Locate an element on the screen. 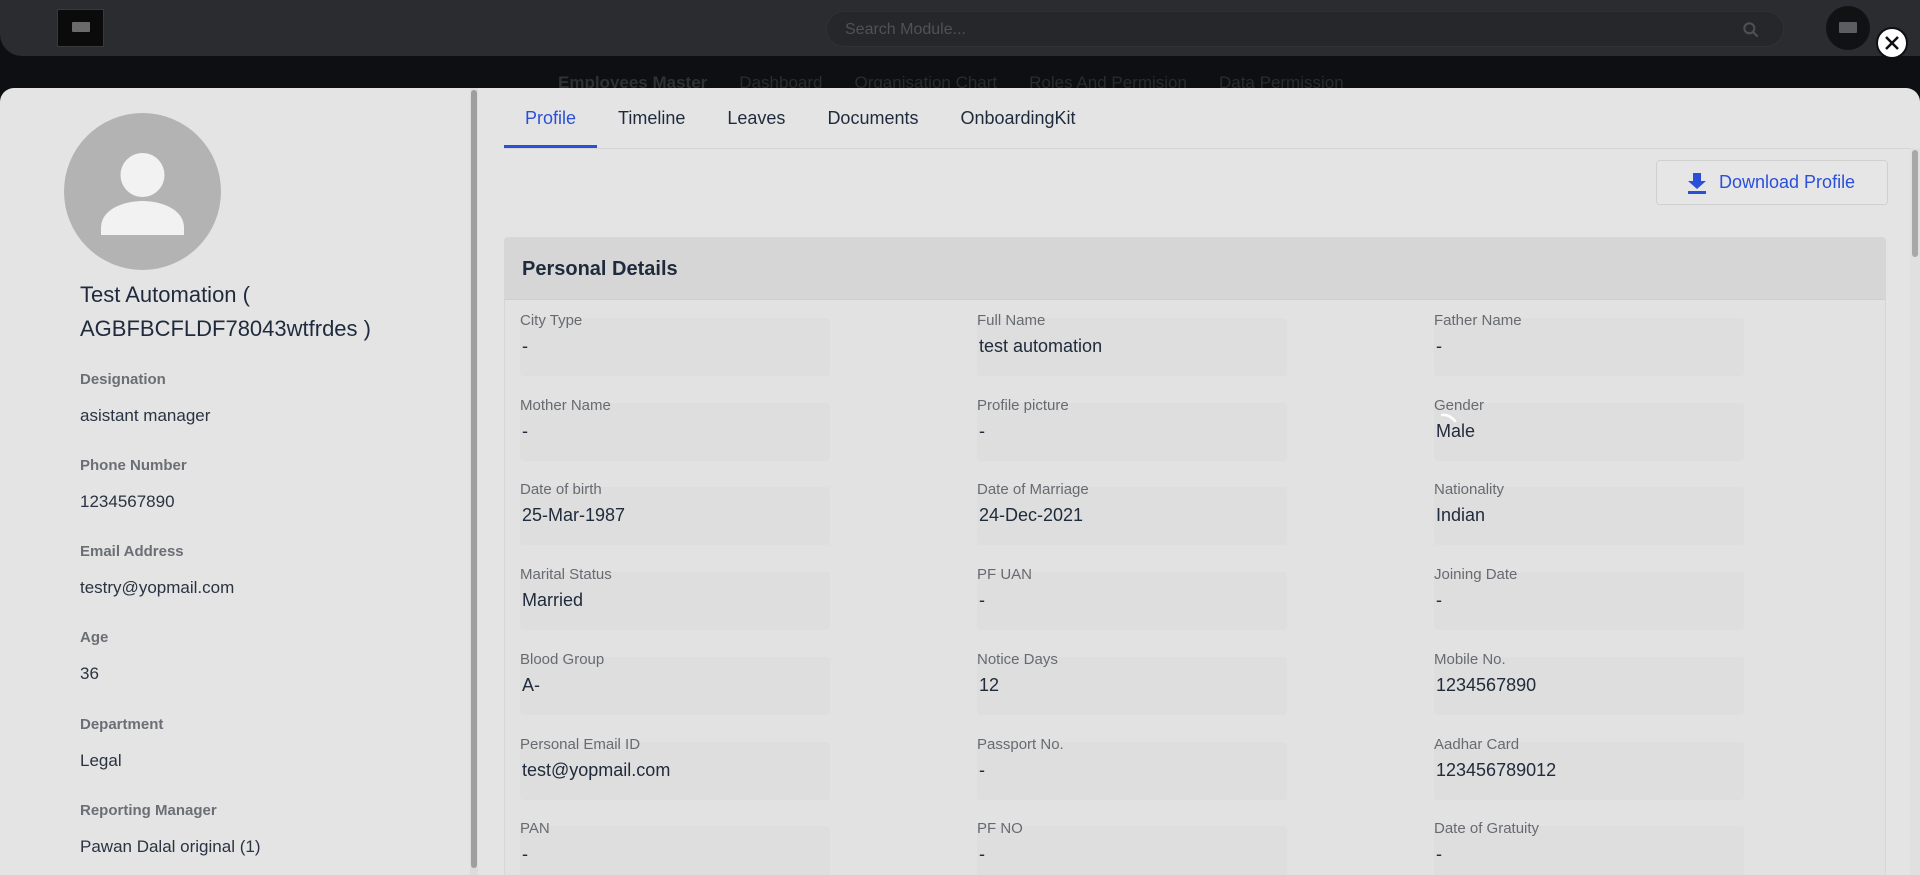 The width and height of the screenshot is (1920, 875). field-aadhar-card-value: 123456789012 is located at coordinates (1496, 770).